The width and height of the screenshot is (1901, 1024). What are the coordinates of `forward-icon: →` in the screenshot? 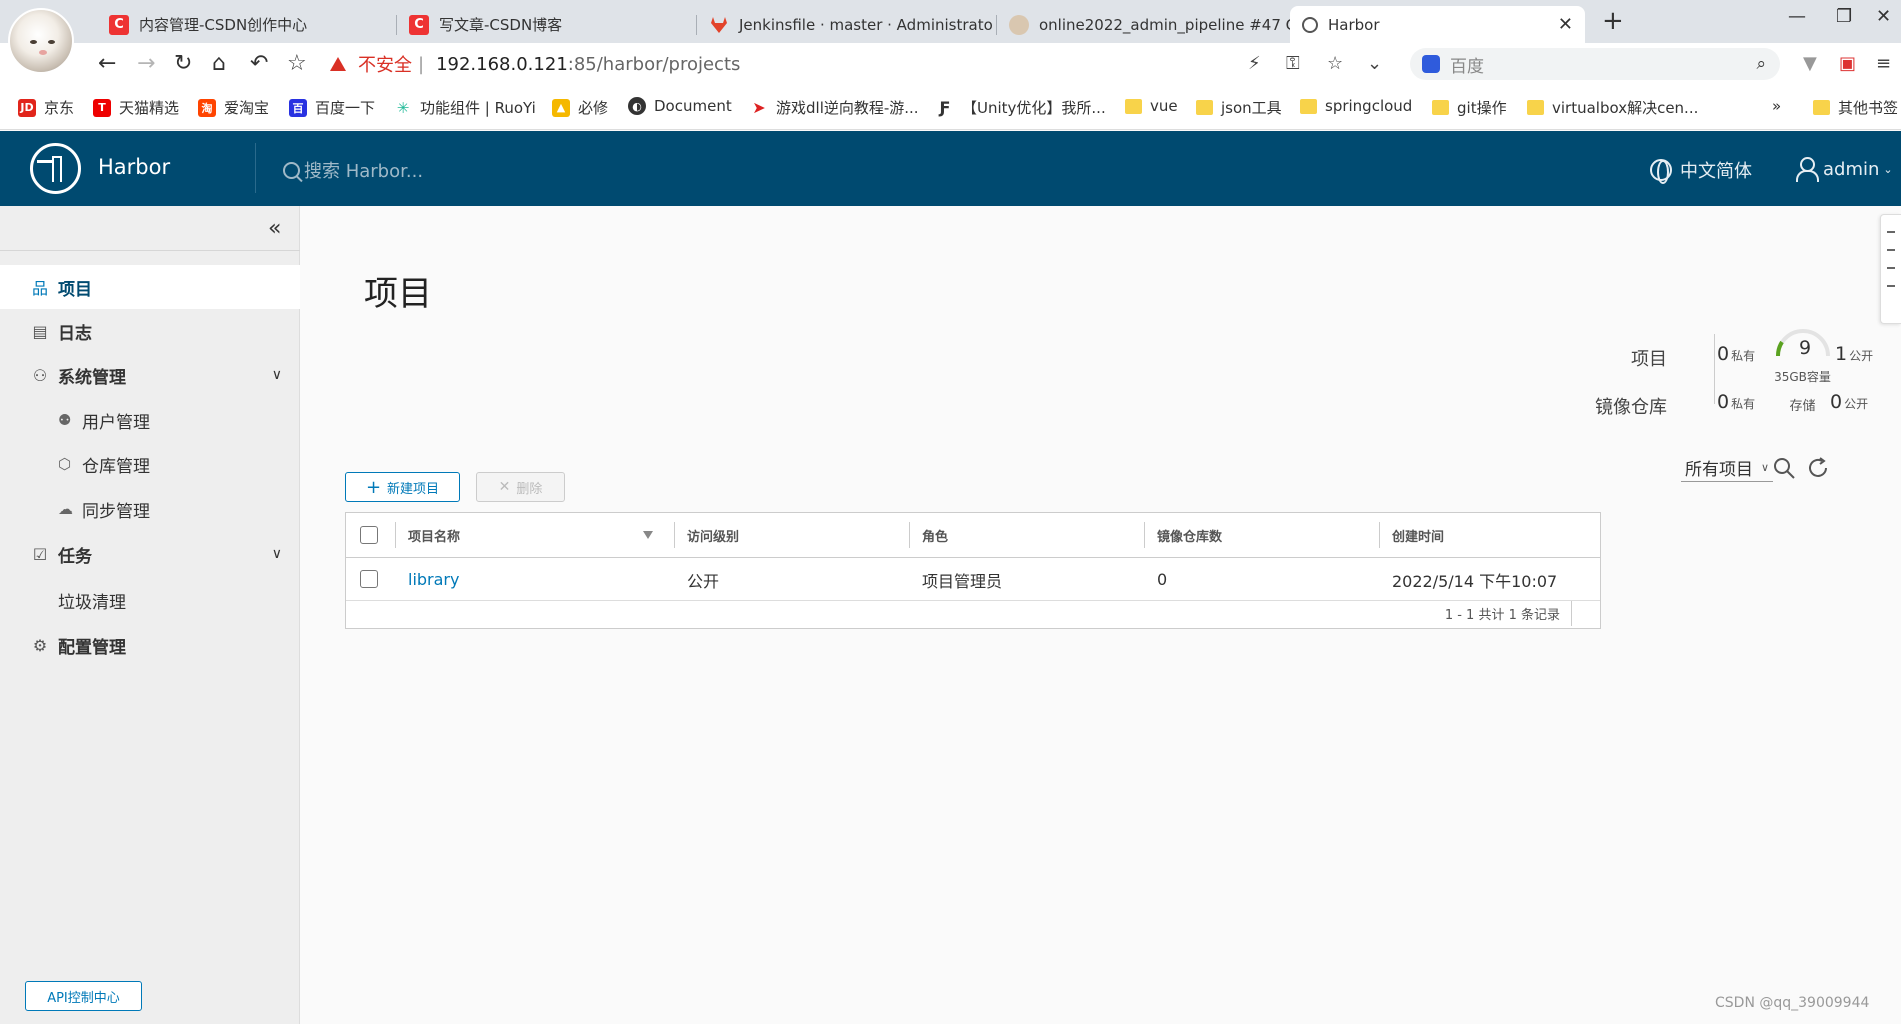 It's located at (146, 63).